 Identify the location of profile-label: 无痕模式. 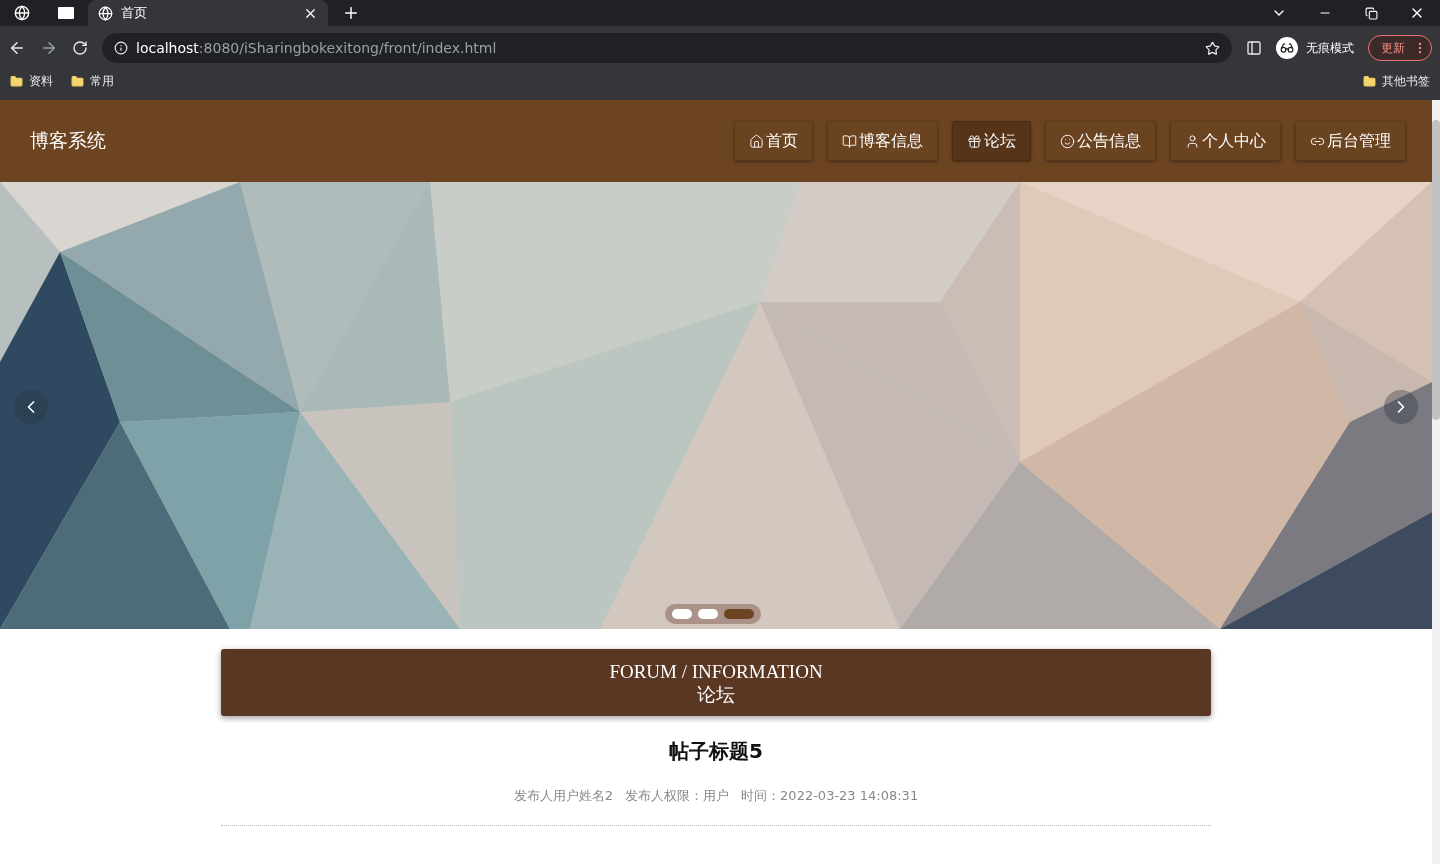
(1330, 48).